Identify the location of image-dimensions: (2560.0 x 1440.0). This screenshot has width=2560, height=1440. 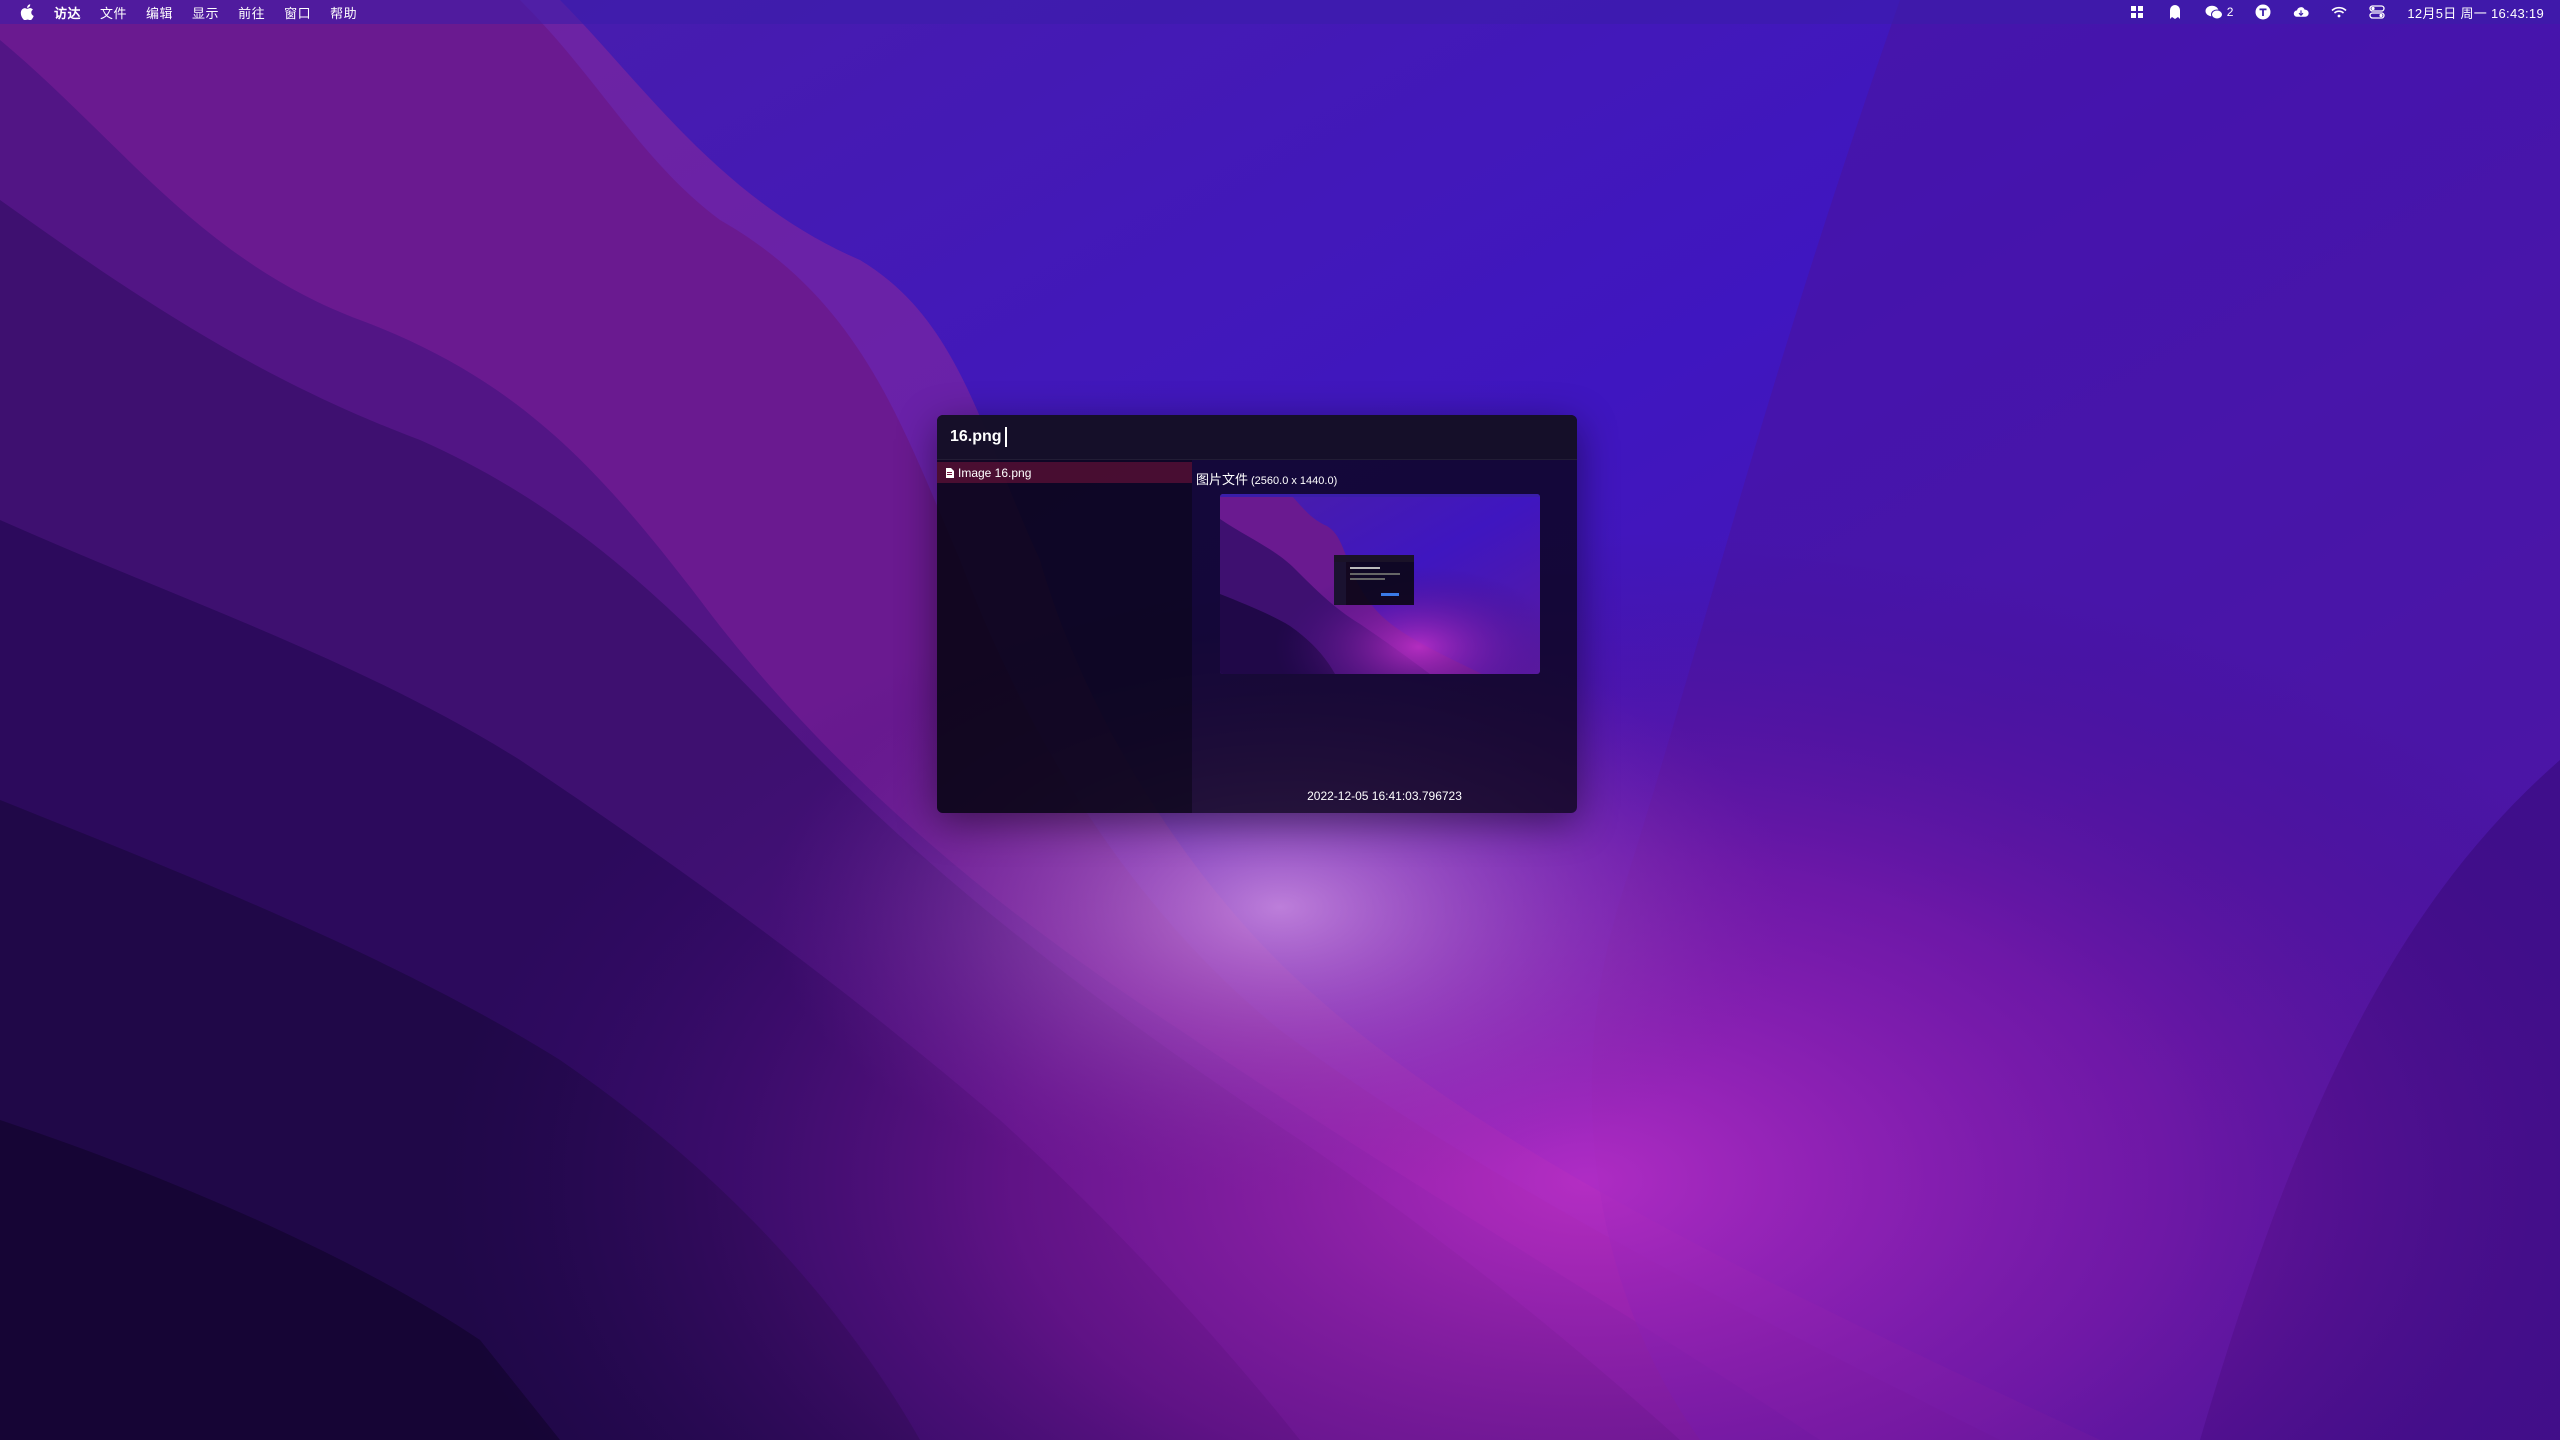
(1294, 481).